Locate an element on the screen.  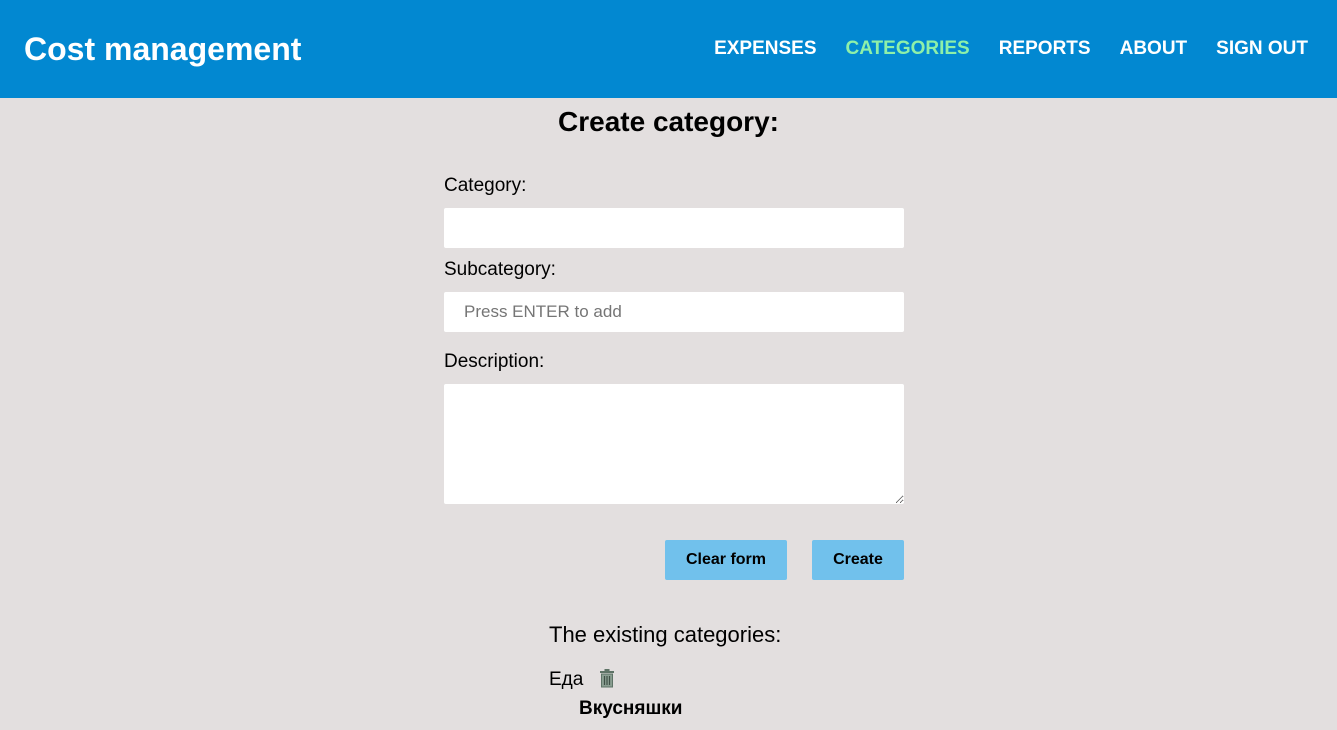
nav-item-reports: REPORTS is located at coordinates (1045, 49).